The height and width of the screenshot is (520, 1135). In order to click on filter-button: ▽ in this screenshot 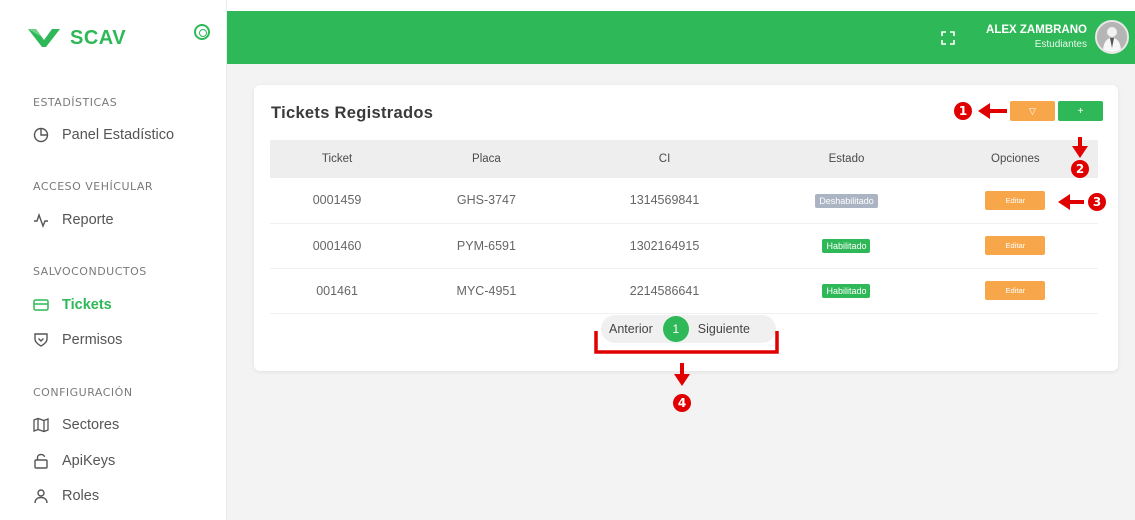, I will do `click(1032, 111)`.